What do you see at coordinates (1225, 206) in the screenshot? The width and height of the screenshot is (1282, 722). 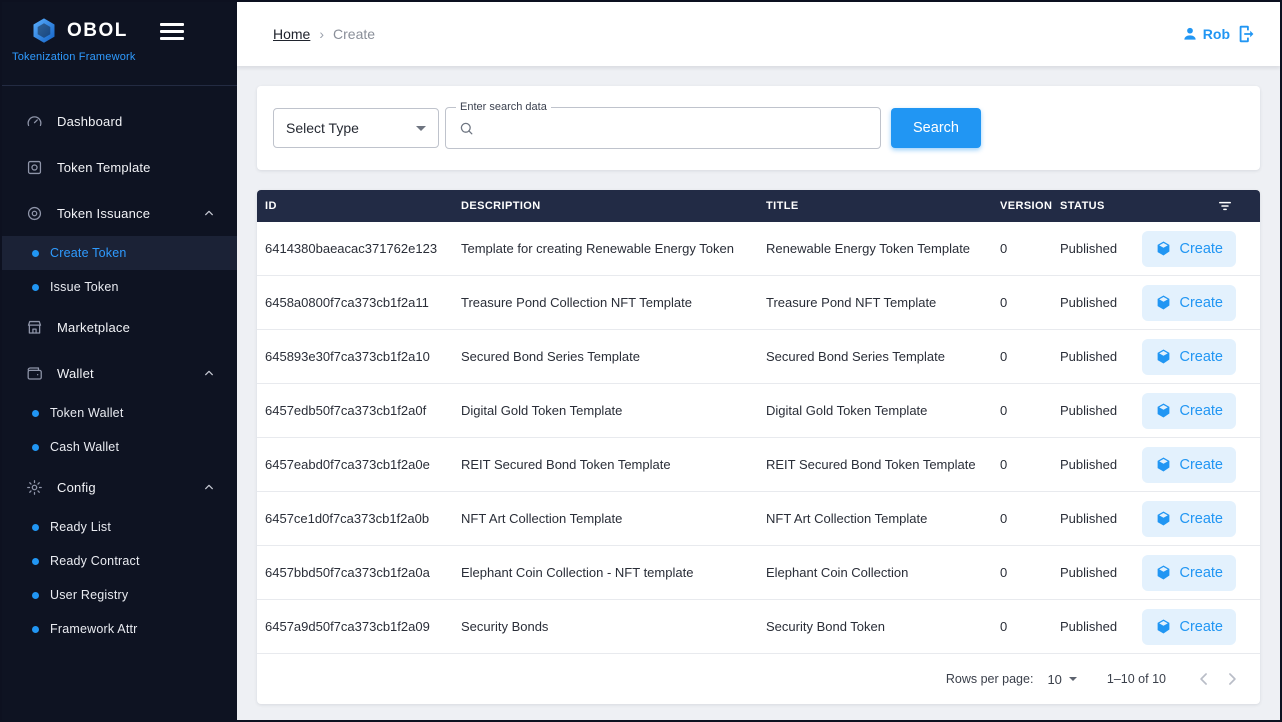 I see `filter-icon` at bounding box center [1225, 206].